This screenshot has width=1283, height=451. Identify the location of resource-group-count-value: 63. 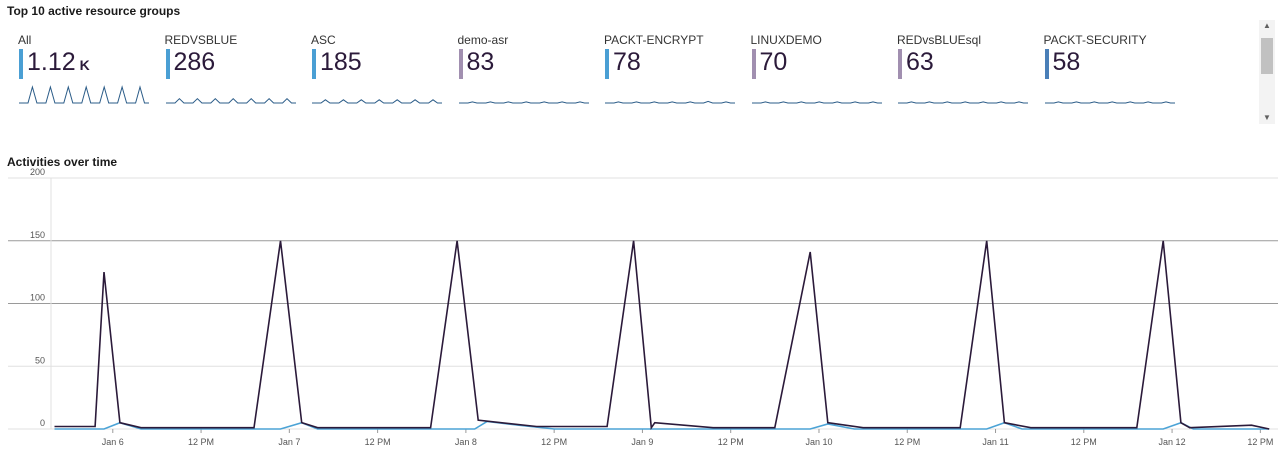
(920, 62).